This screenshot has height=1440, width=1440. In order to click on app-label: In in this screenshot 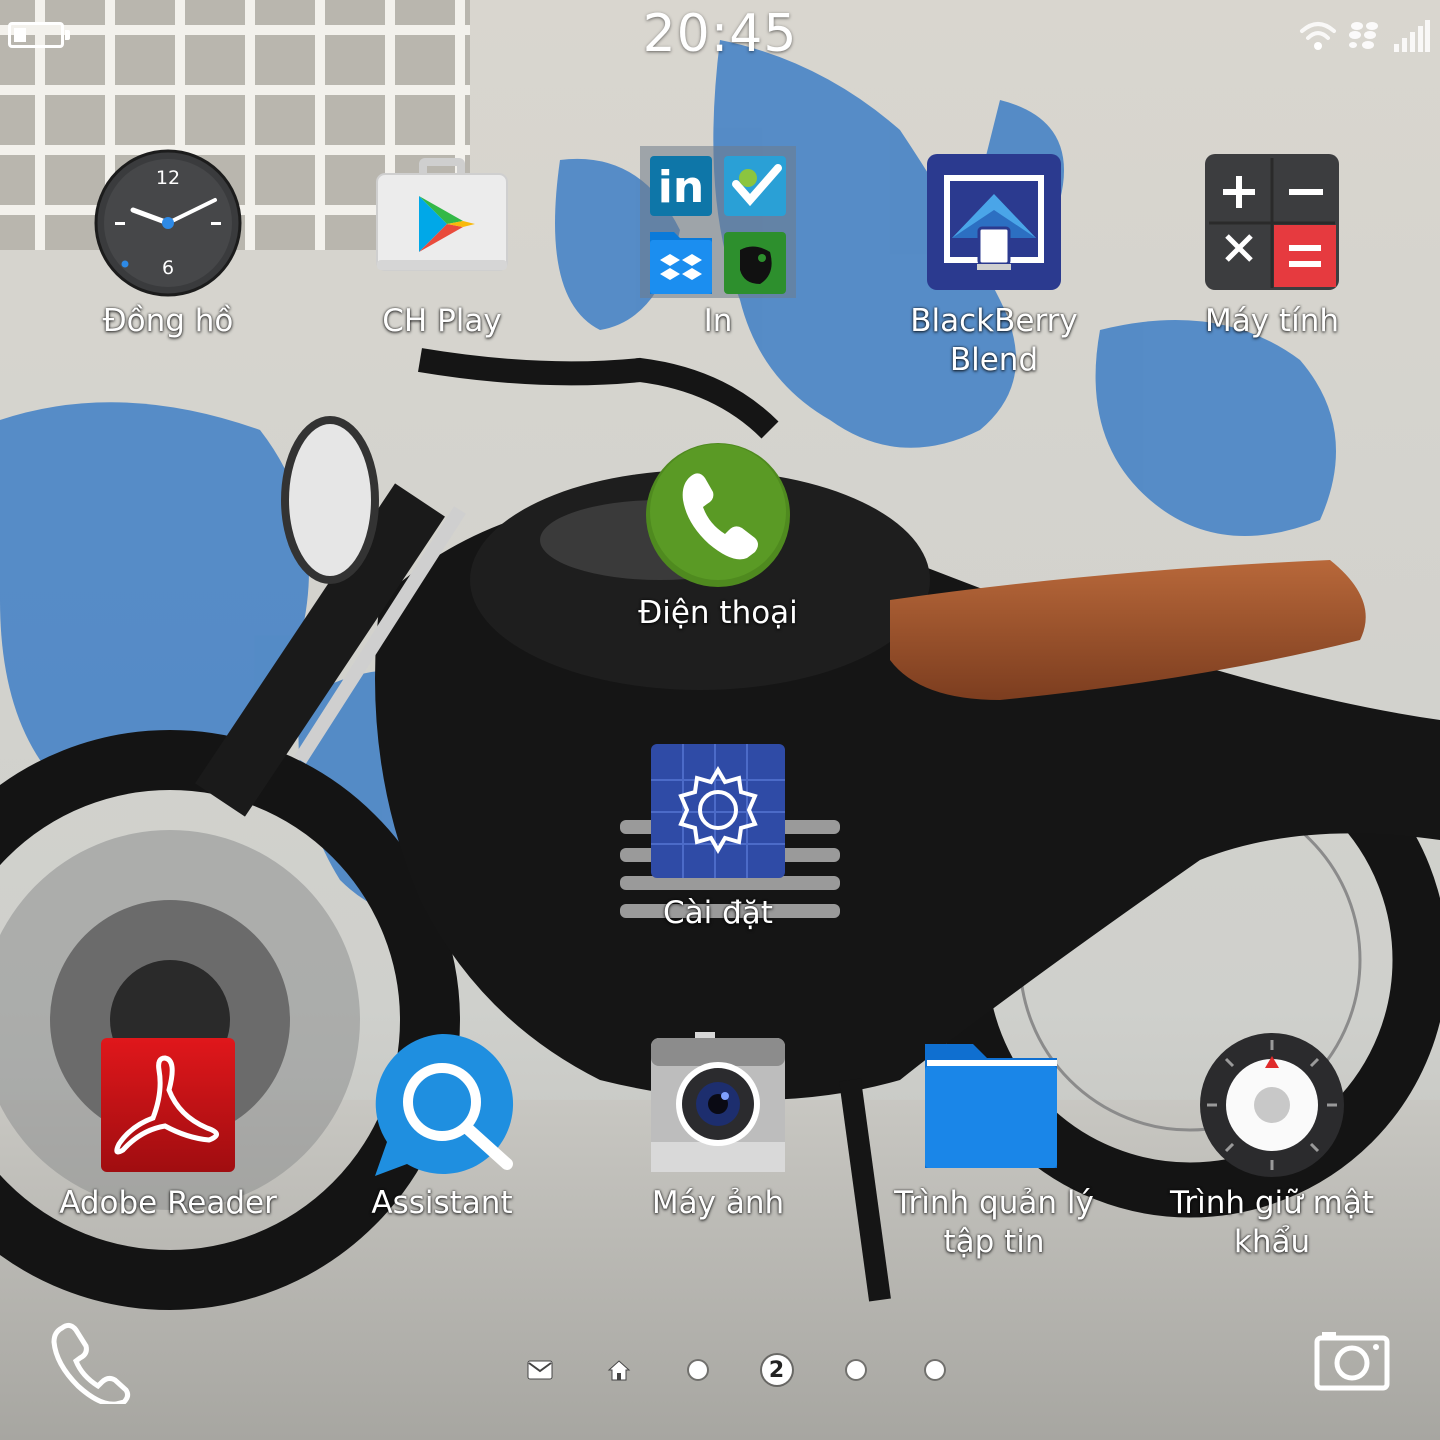, I will do `click(718, 321)`.